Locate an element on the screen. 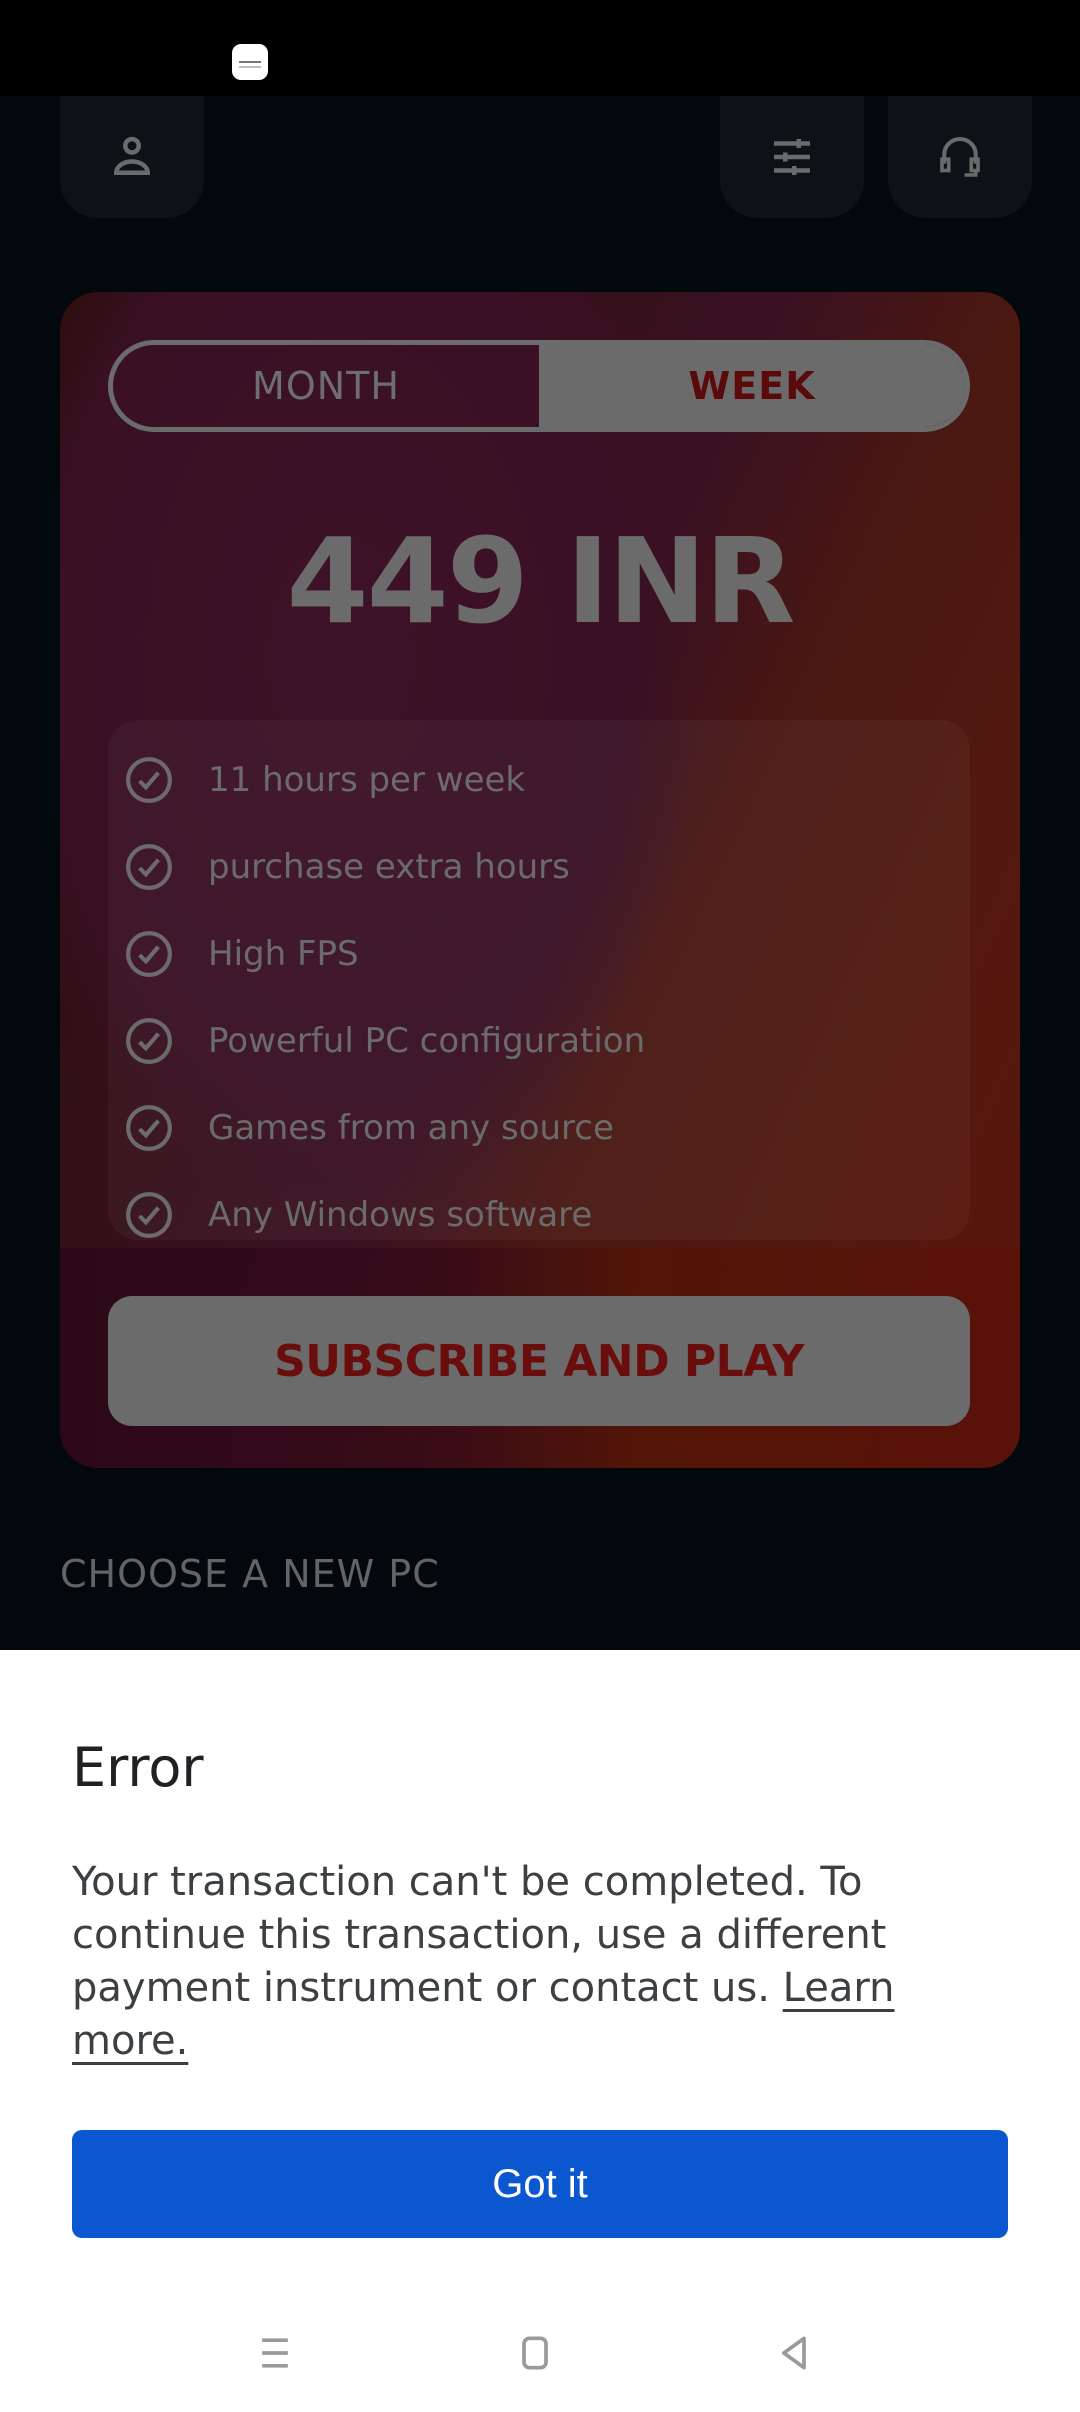 The image size is (1080, 2412). period-toggle: MONTH WEEK is located at coordinates (539, 386).